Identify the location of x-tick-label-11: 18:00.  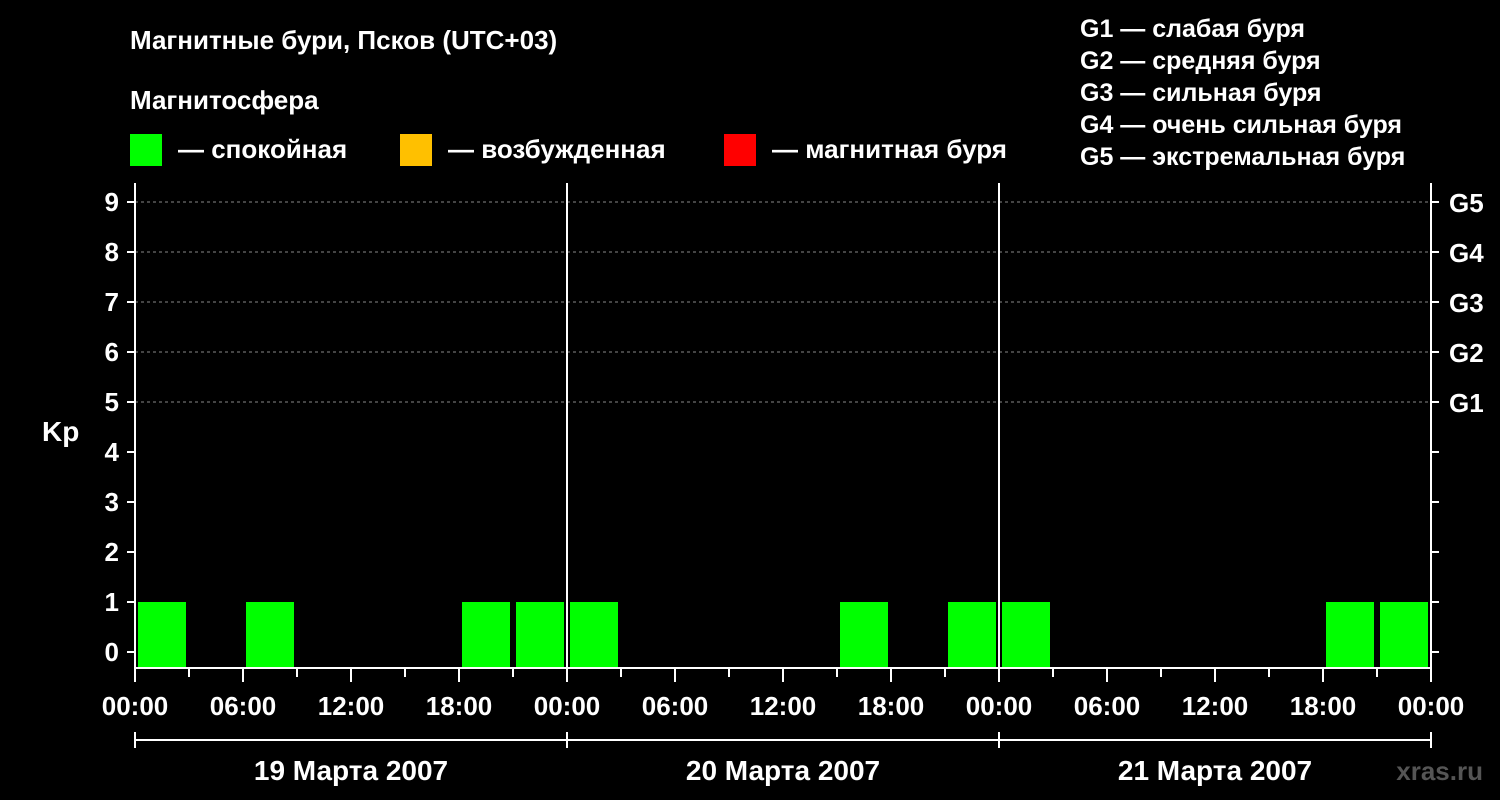
(1323, 706).